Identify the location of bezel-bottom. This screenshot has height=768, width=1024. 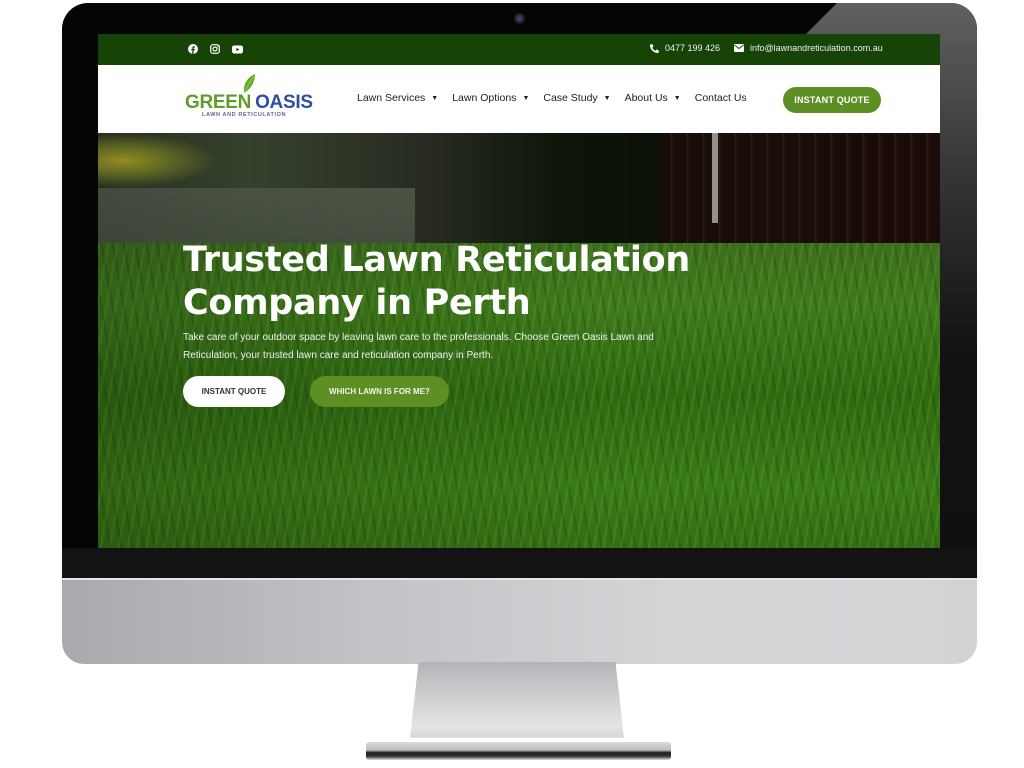
(519, 563).